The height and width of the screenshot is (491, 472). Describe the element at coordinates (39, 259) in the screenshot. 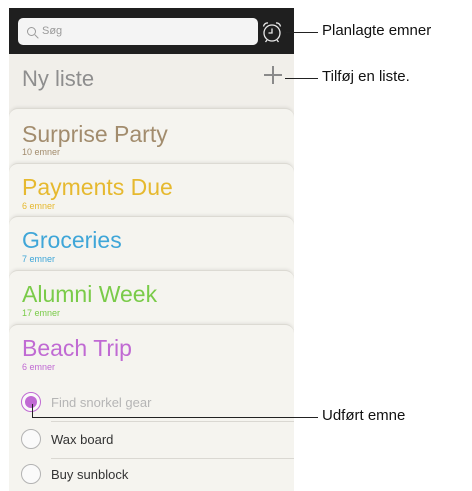

I see `list-count: 7 emner` at that location.